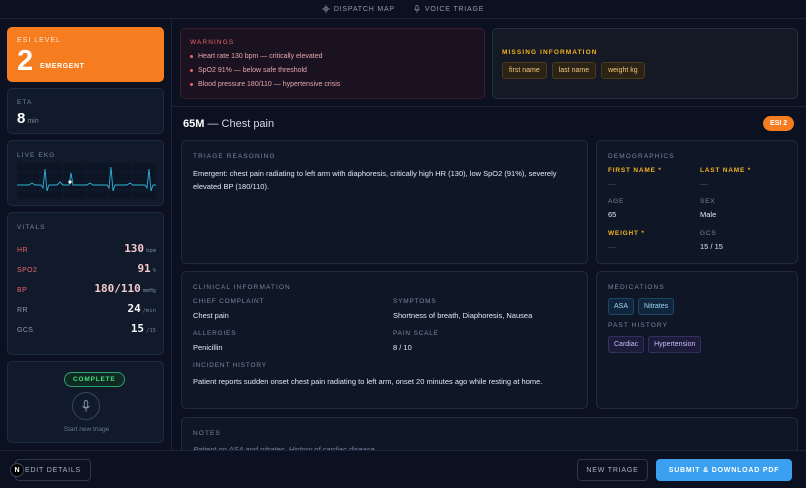 This screenshot has height=488, width=806. What do you see at coordinates (62, 66) in the screenshot?
I see `esi-level-word: EMERGENT` at bounding box center [62, 66].